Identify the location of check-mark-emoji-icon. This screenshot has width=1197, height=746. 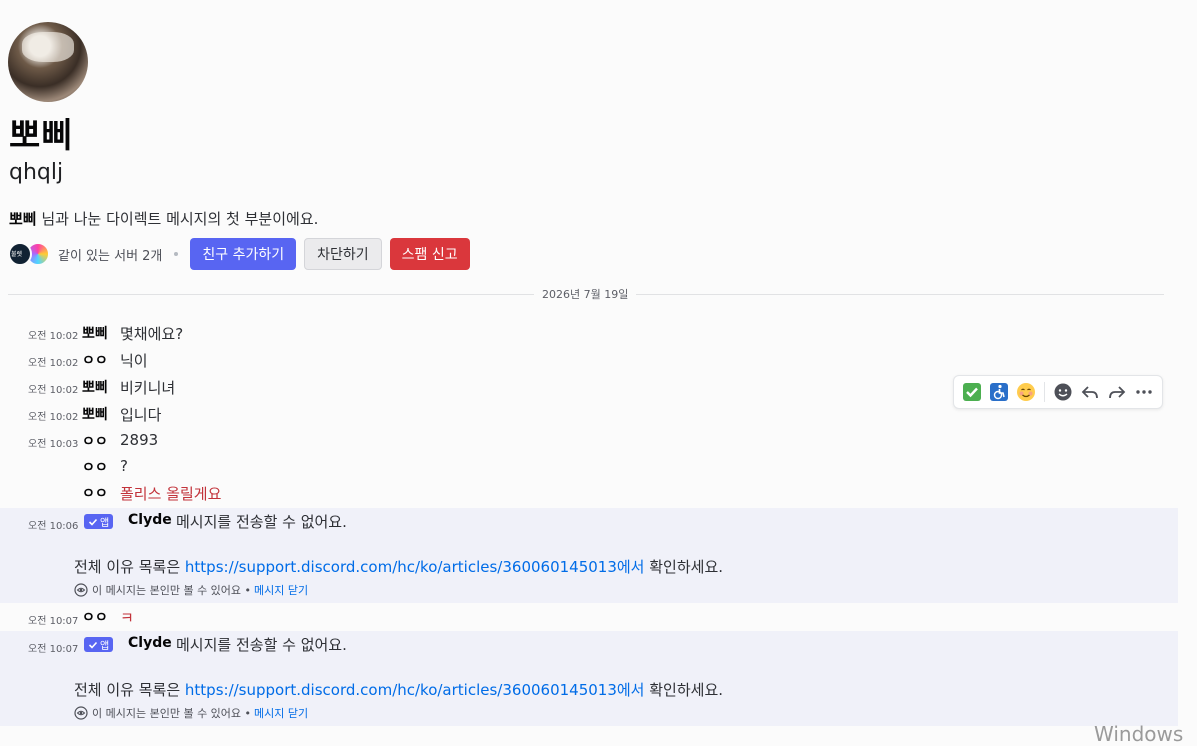
(971, 392).